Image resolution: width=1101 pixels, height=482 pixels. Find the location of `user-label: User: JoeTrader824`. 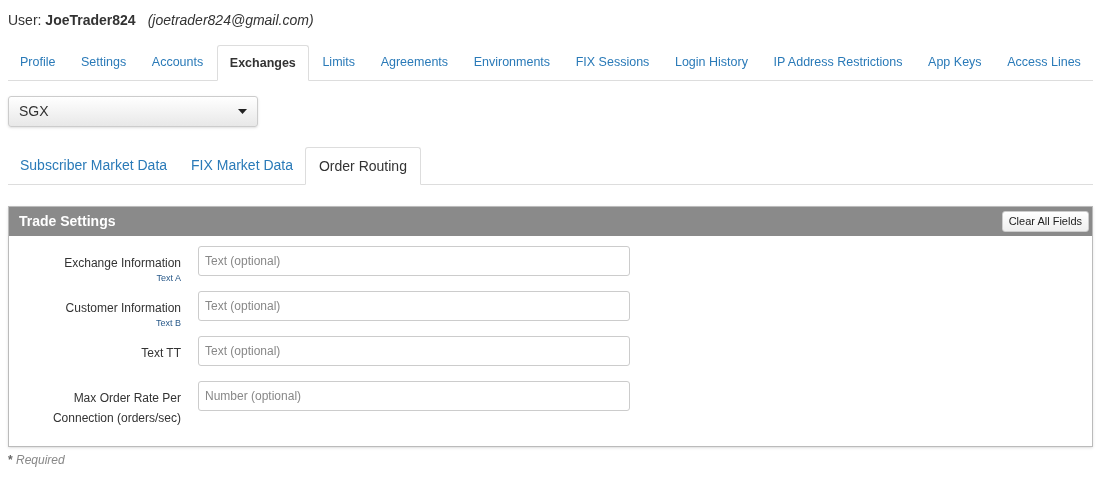

user-label: User: JoeTrader824 is located at coordinates (72, 20).